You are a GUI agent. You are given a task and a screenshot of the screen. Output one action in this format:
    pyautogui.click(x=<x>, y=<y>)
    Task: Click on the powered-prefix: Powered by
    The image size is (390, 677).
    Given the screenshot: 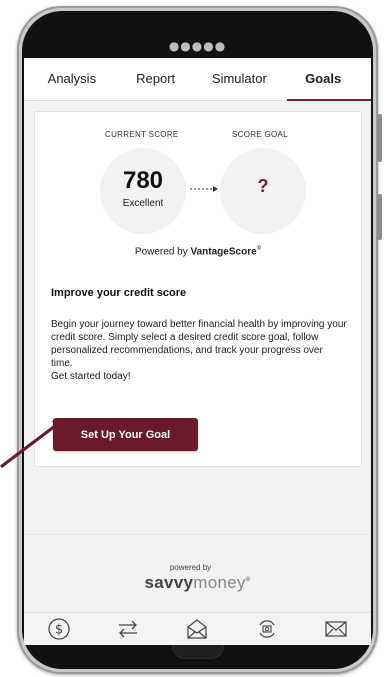 What is the action you would take?
    pyautogui.click(x=162, y=252)
    